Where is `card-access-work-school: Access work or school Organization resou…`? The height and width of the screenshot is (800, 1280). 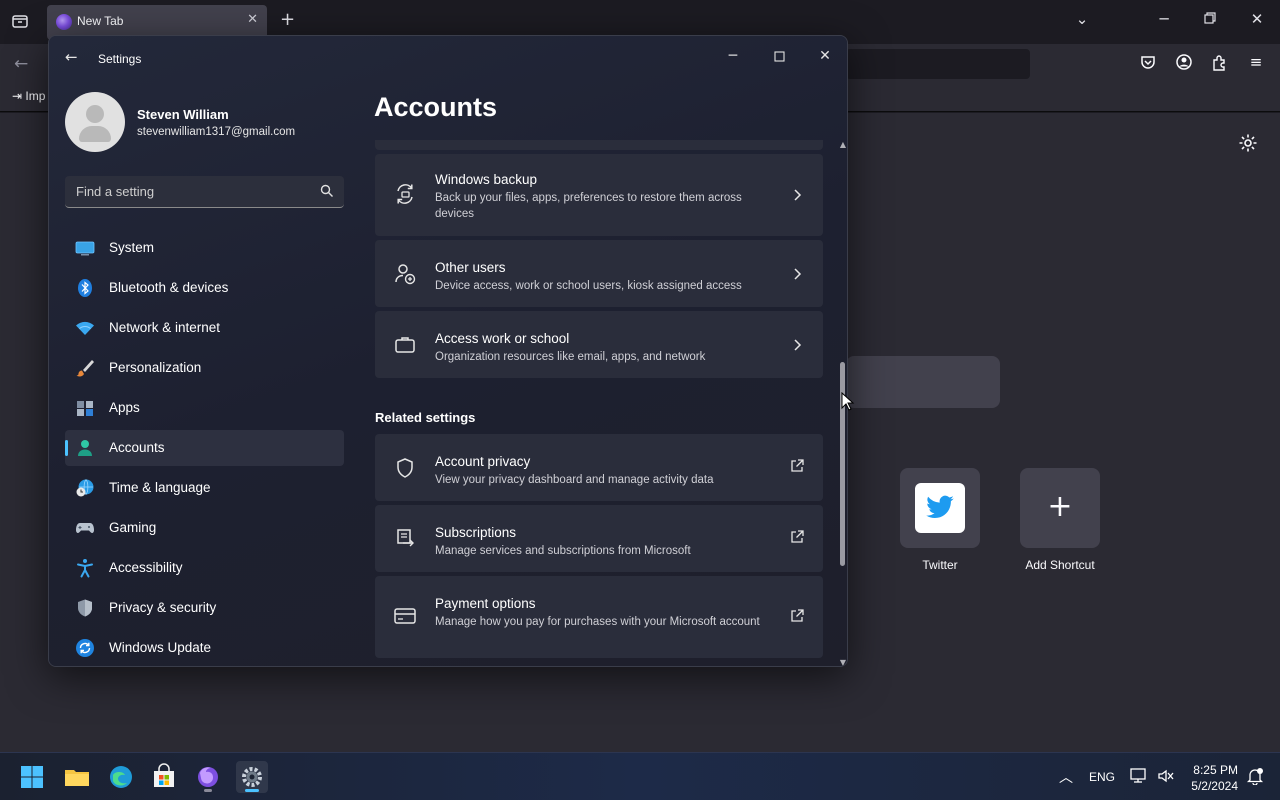
card-access-work-school: Access work or school Organization resou… is located at coordinates (599, 344).